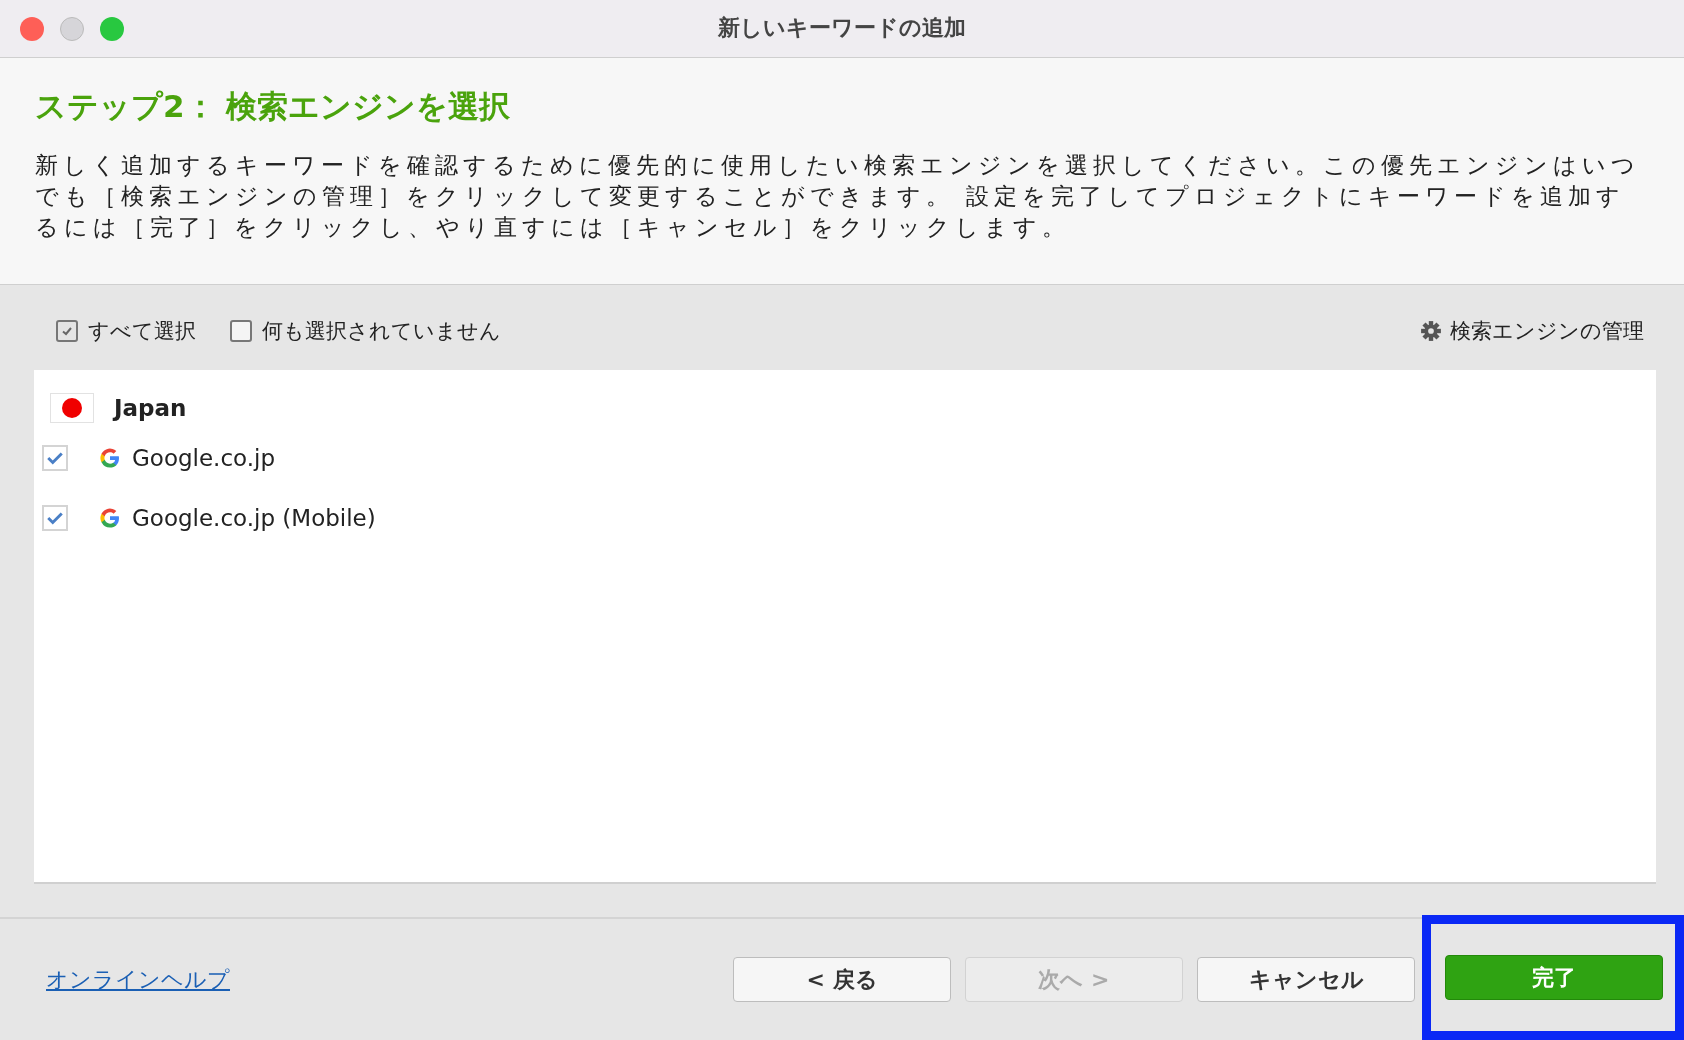  Describe the element at coordinates (1306, 979) in the screenshot. I see `dialog-button: キャンセル` at that location.